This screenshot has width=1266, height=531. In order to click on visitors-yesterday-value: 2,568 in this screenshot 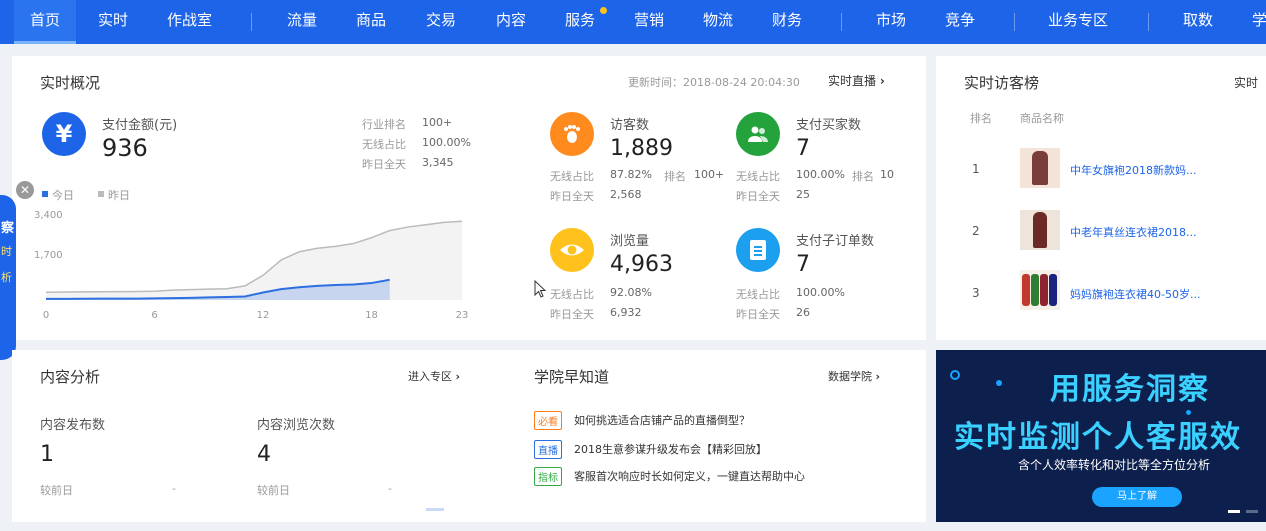, I will do `click(626, 194)`.